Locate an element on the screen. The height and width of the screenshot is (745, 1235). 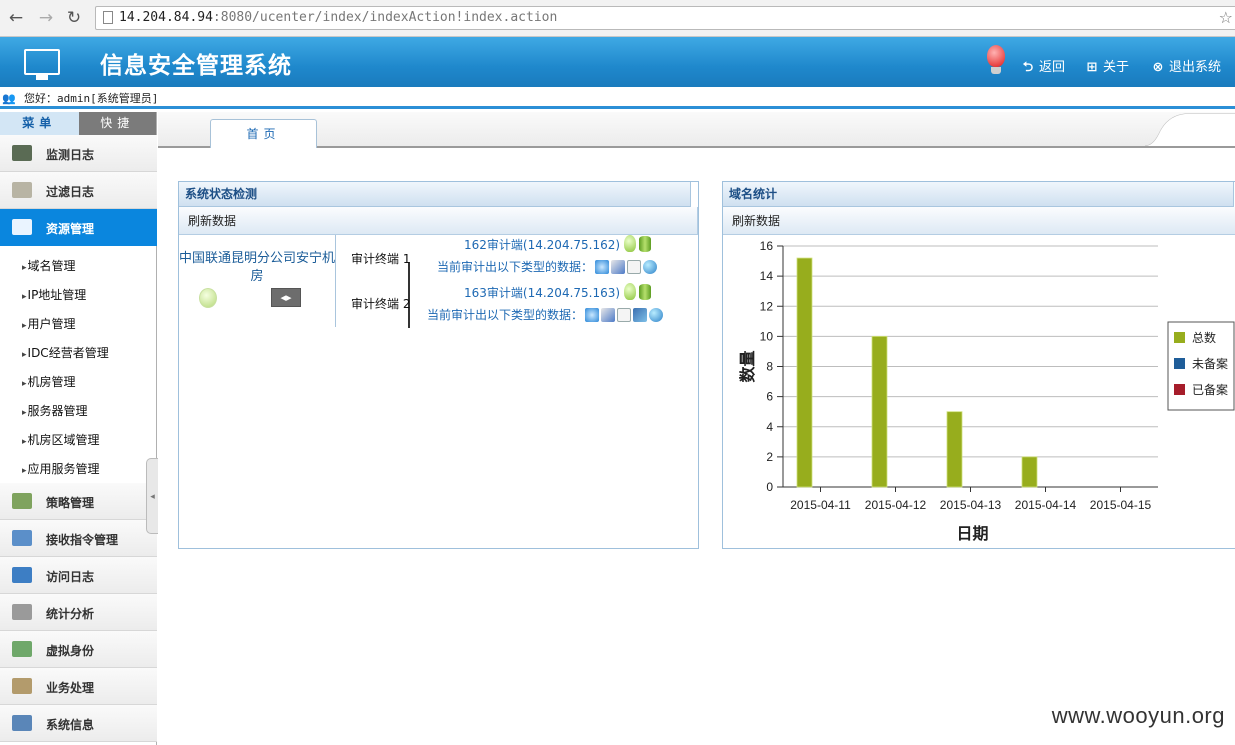
sidebar-subitem: 域名管理 is located at coordinates (49, 265).